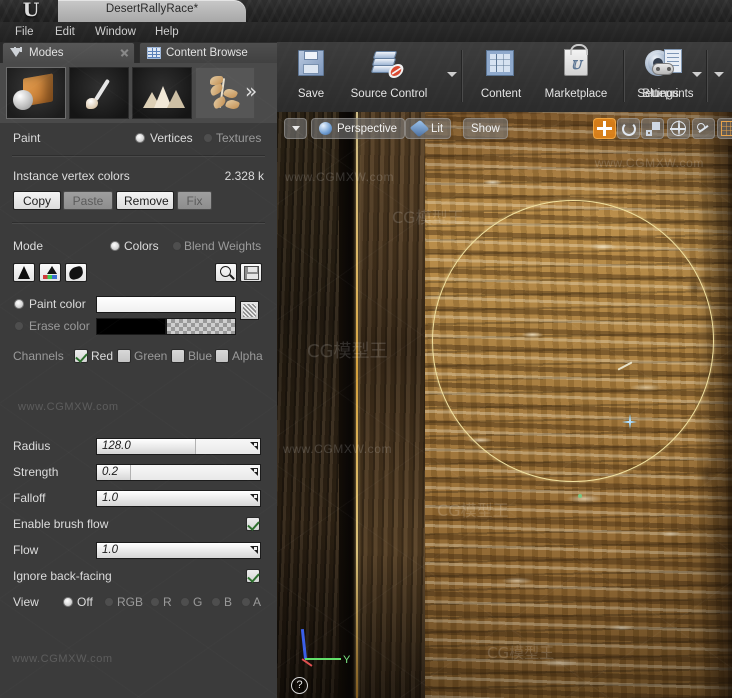 The image size is (732, 698). I want to click on erase-color-swatch, so click(131, 326).